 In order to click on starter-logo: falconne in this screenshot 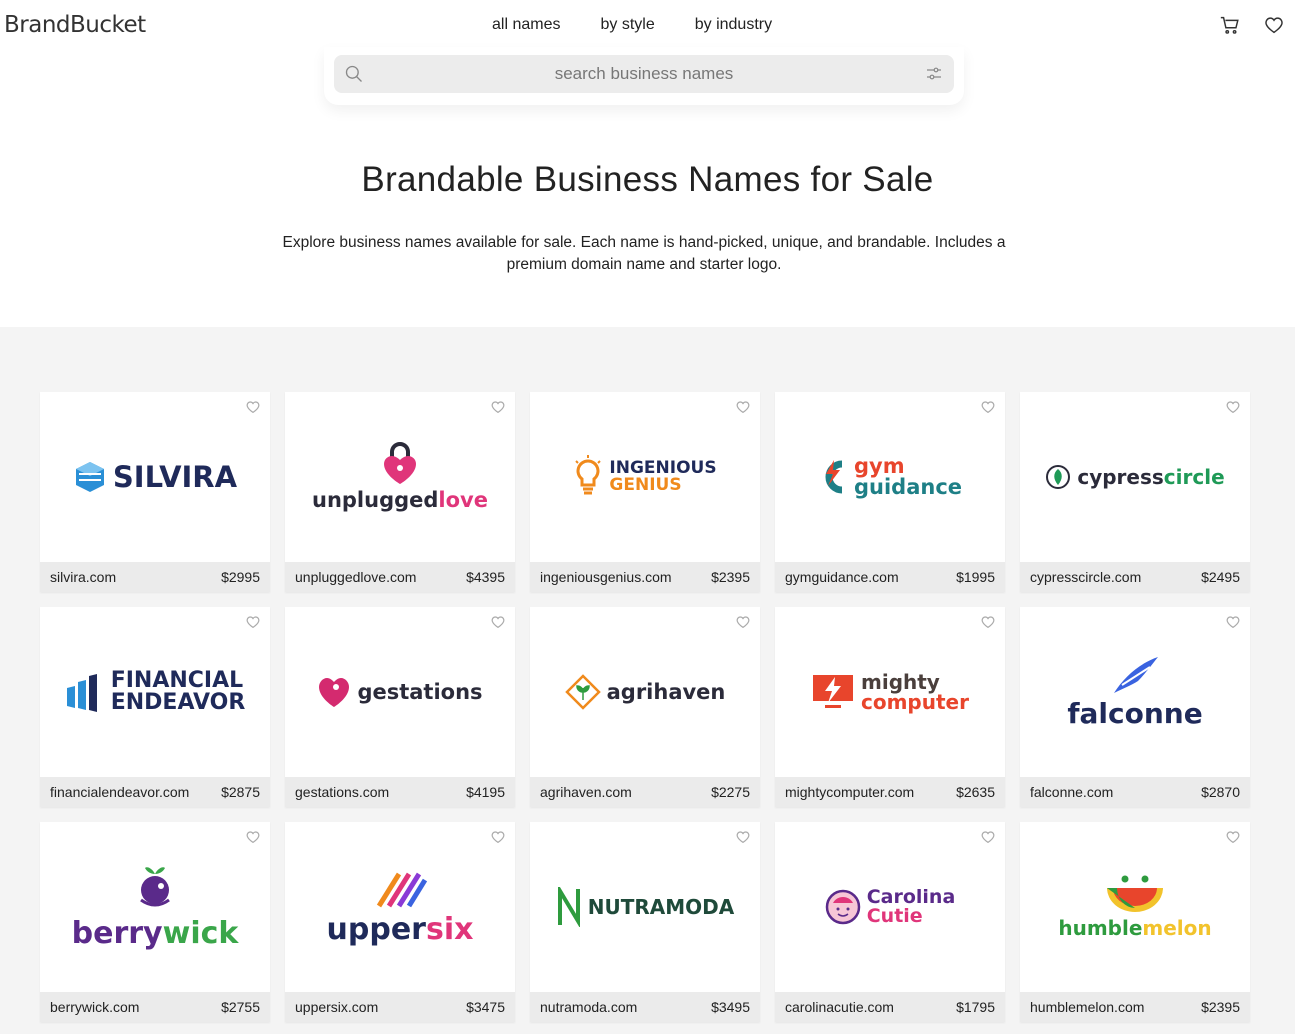, I will do `click(1135, 692)`.